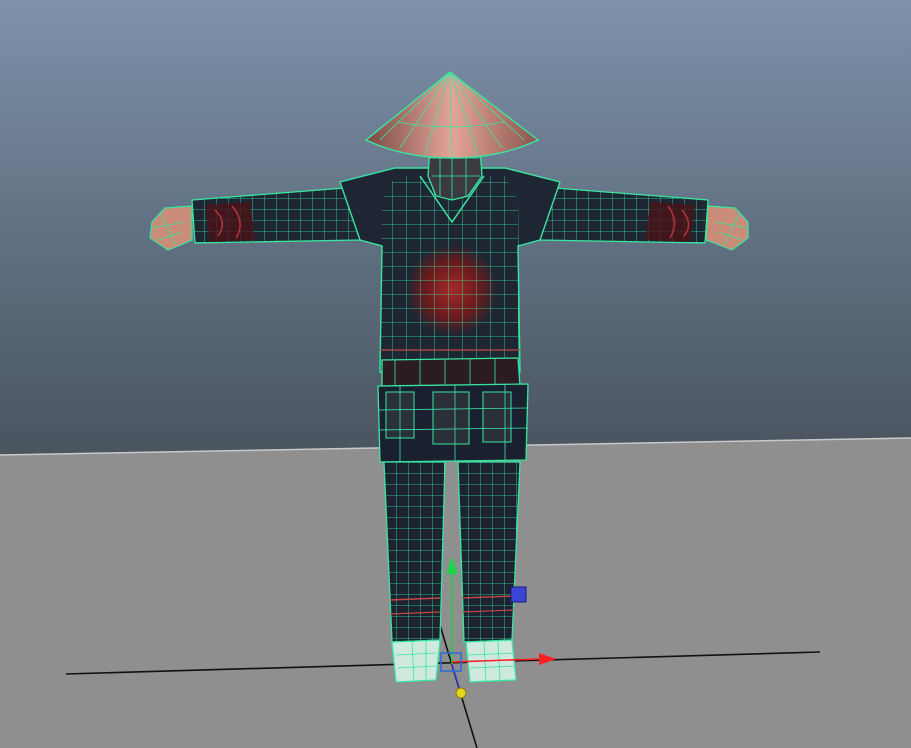 Image resolution: width=911 pixels, height=748 pixels. Describe the element at coordinates (727, 228) in the screenshot. I see `right-hand` at that location.